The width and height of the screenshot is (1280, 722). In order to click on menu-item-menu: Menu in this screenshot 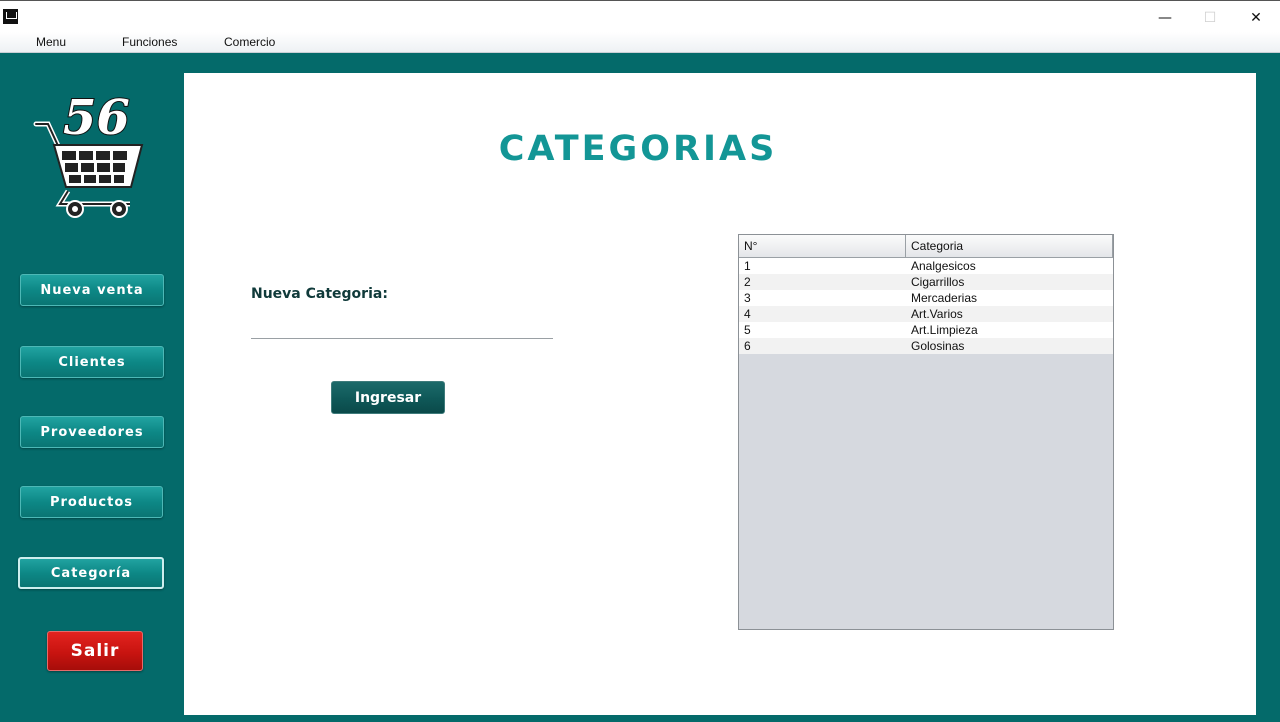, I will do `click(51, 42)`.